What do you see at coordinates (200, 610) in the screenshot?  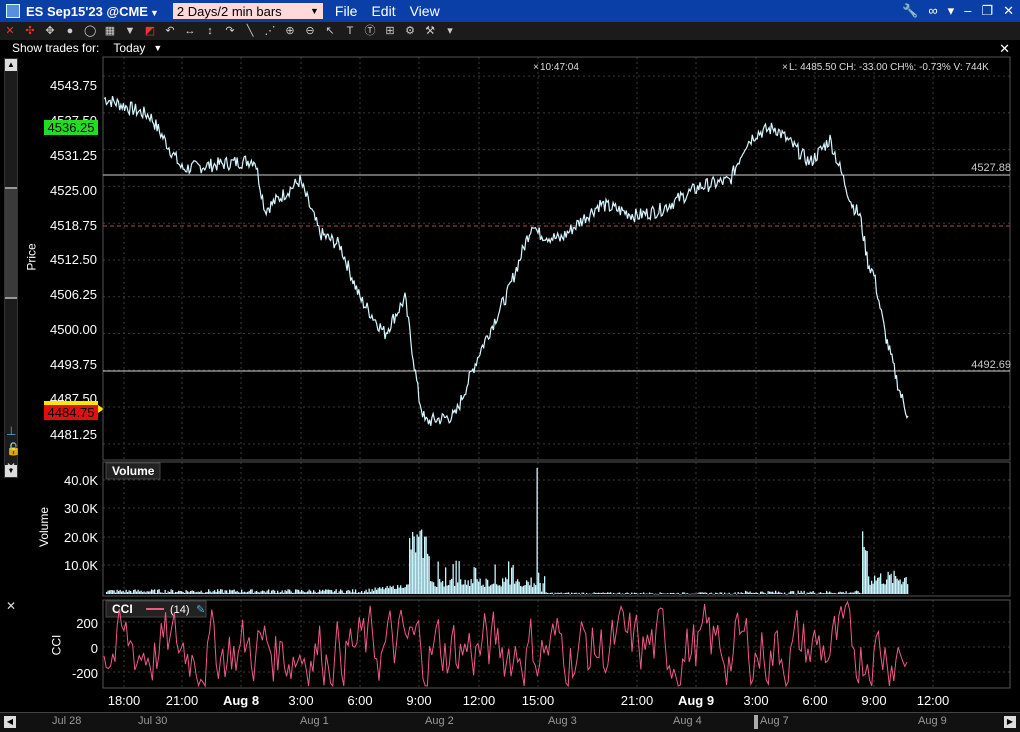 I see `settings-icon: ✎` at bounding box center [200, 610].